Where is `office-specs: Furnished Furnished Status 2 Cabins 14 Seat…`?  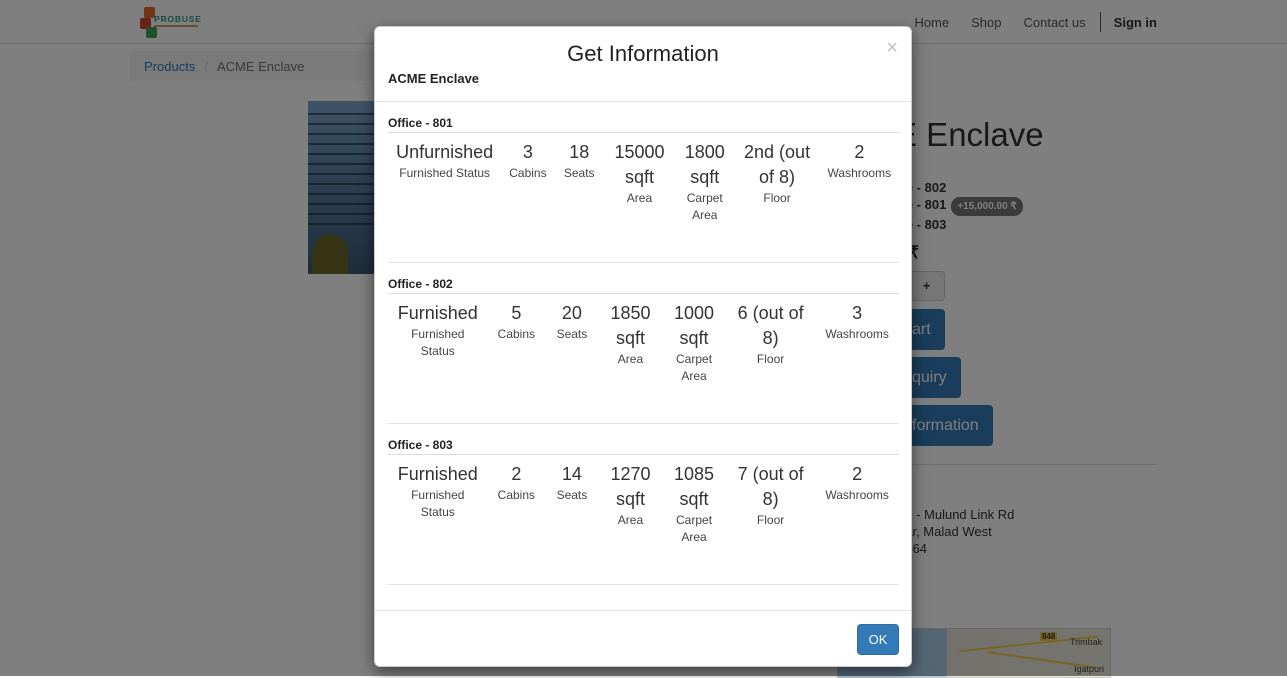 office-specs: Furnished Furnished Status 2 Cabins 14 Seat… is located at coordinates (643, 504).